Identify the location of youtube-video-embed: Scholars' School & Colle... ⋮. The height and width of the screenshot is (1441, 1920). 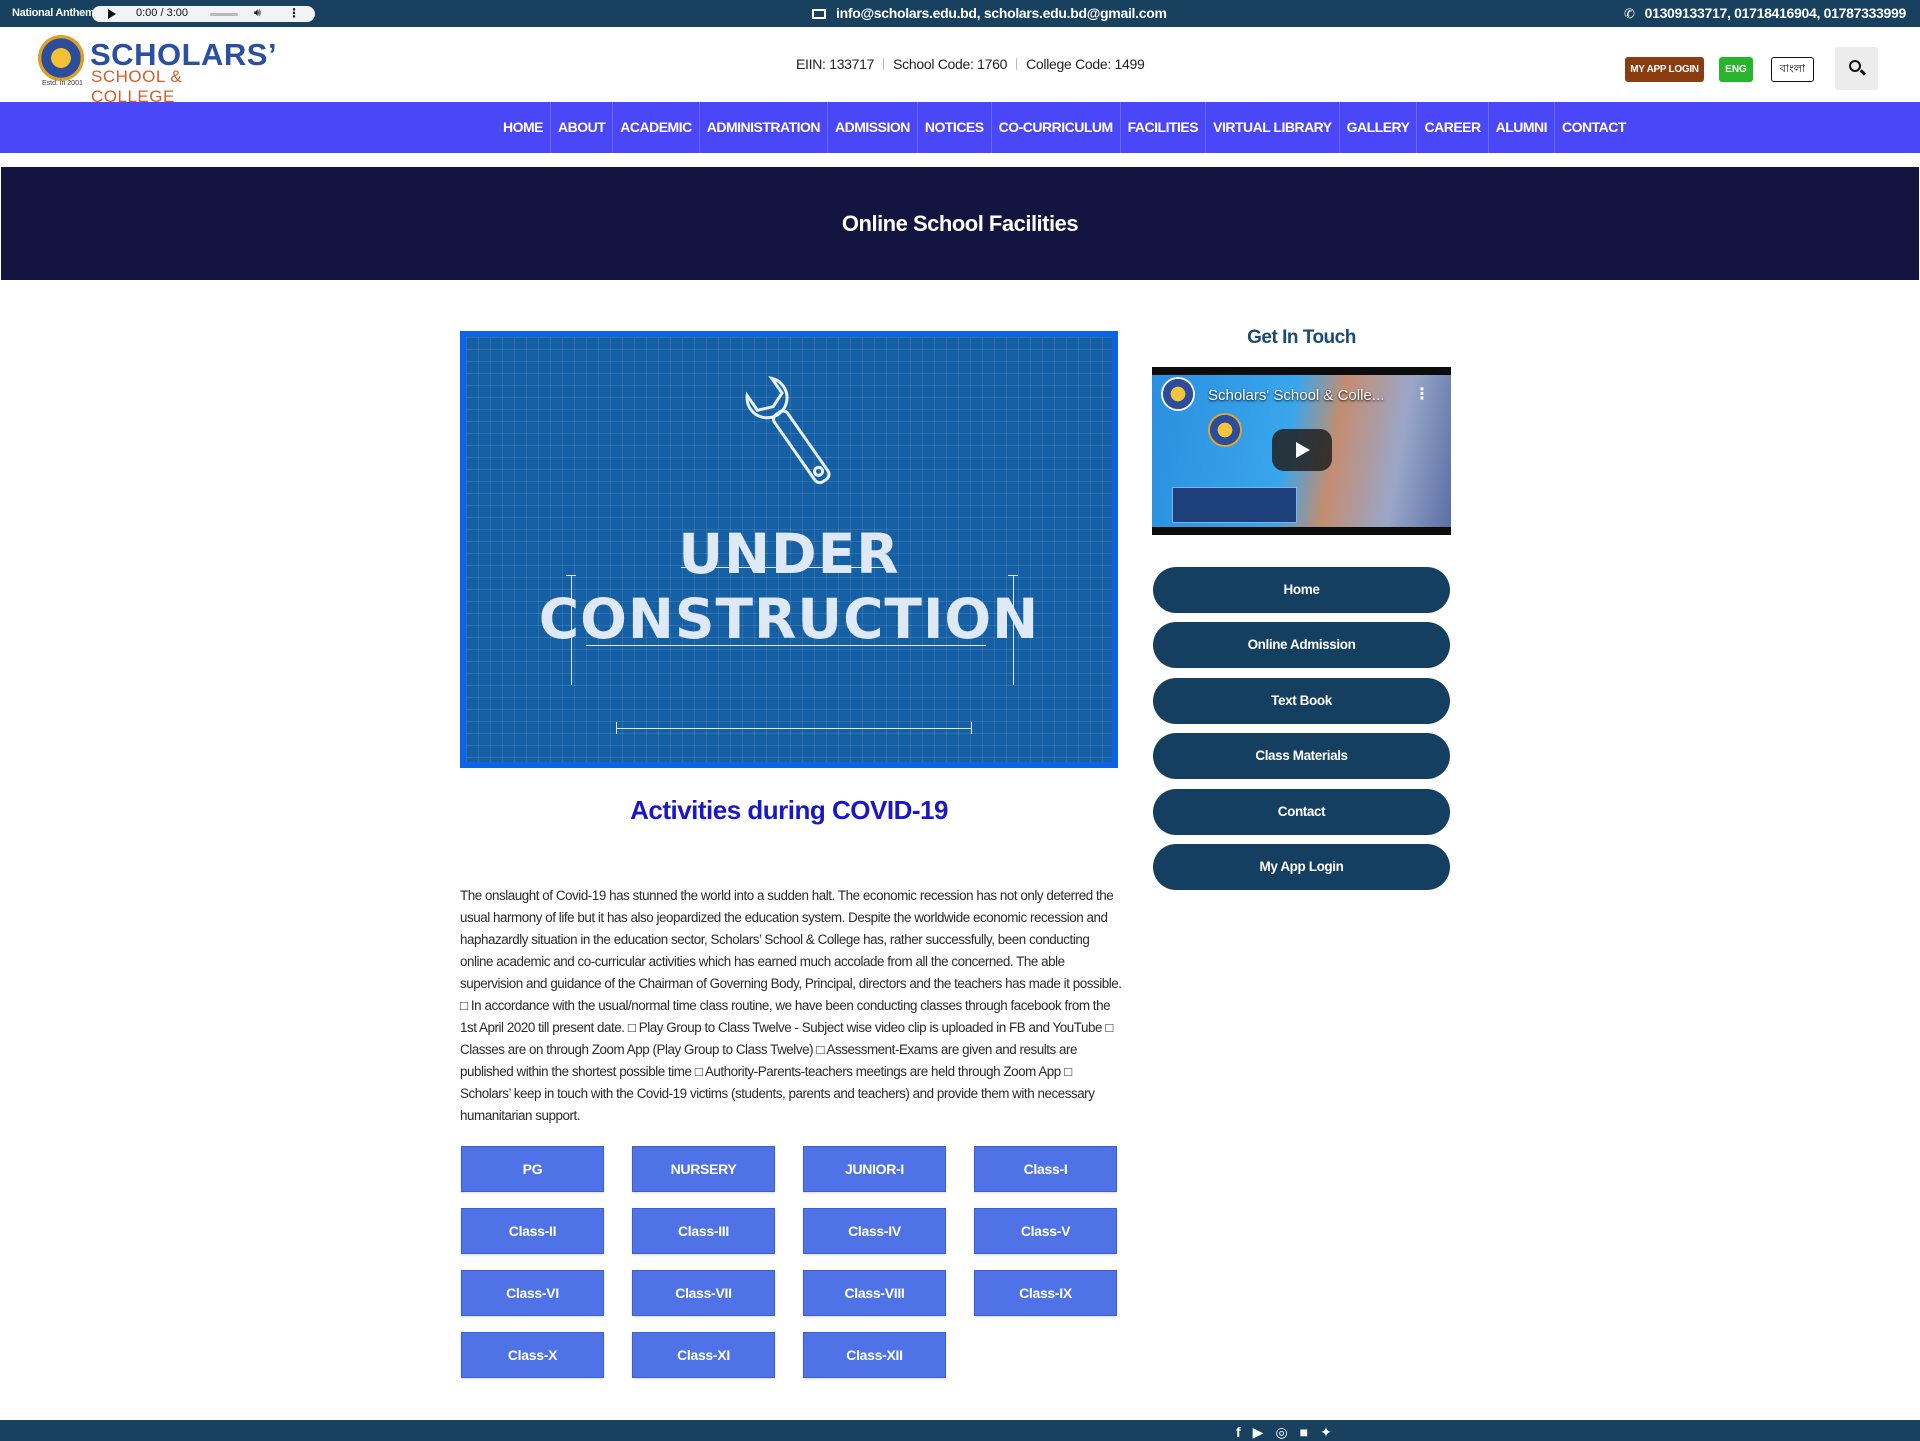
(1301, 451).